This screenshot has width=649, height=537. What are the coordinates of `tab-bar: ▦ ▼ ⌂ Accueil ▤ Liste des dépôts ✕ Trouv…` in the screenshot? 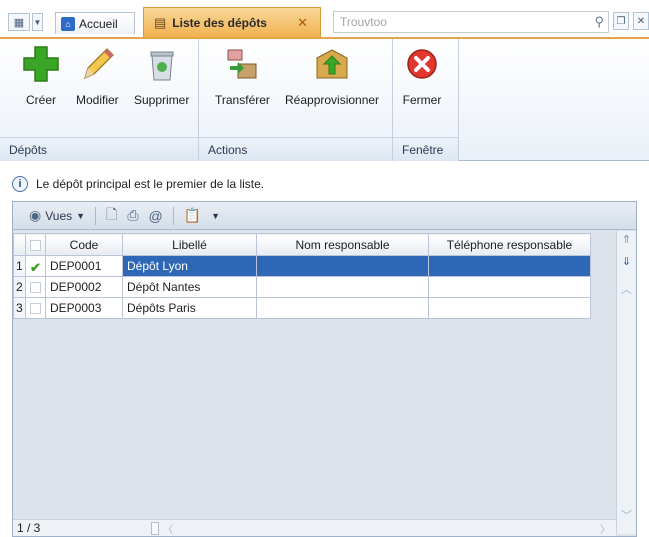 It's located at (324, 20).